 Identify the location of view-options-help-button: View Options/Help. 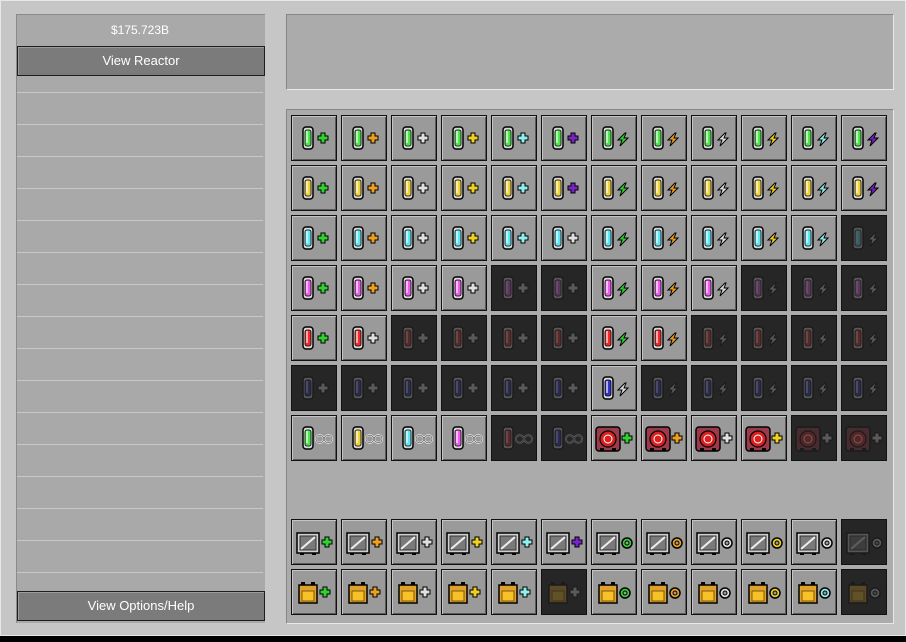
(141, 606).